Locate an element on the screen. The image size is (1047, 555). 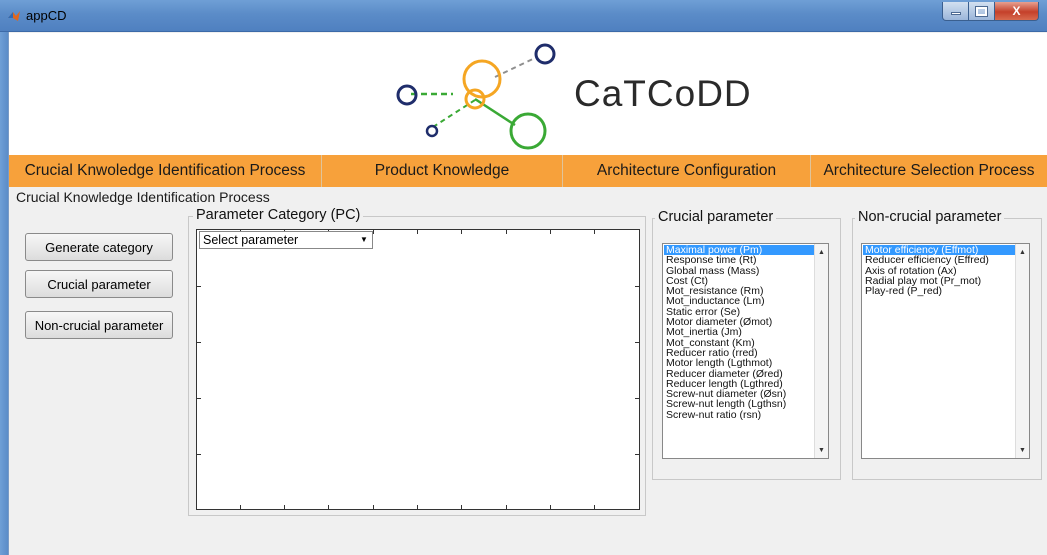
logo-text: CaTCoDD is located at coordinates (663, 93).